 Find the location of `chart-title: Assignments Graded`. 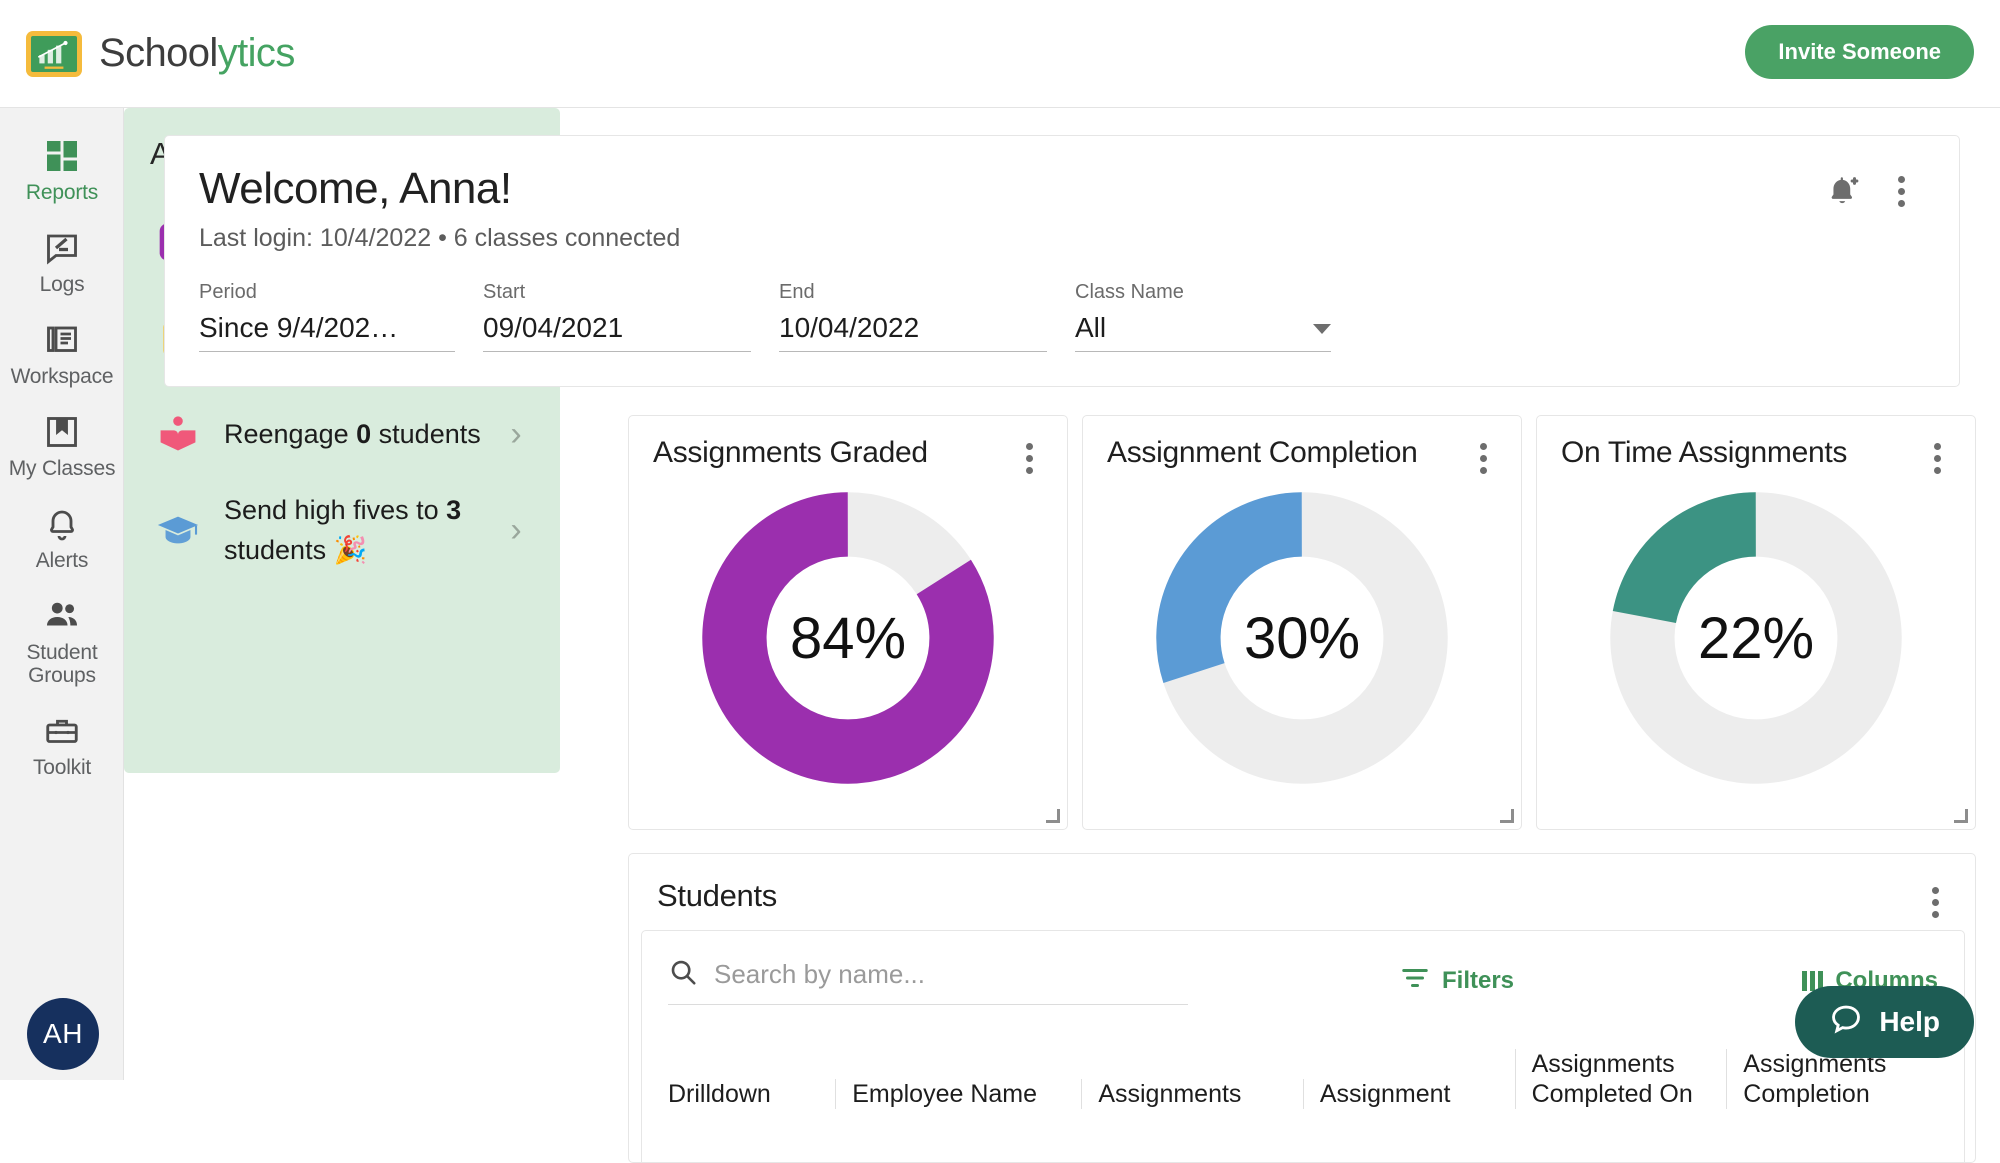

chart-title: Assignments Graded is located at coordinates (848, 453).